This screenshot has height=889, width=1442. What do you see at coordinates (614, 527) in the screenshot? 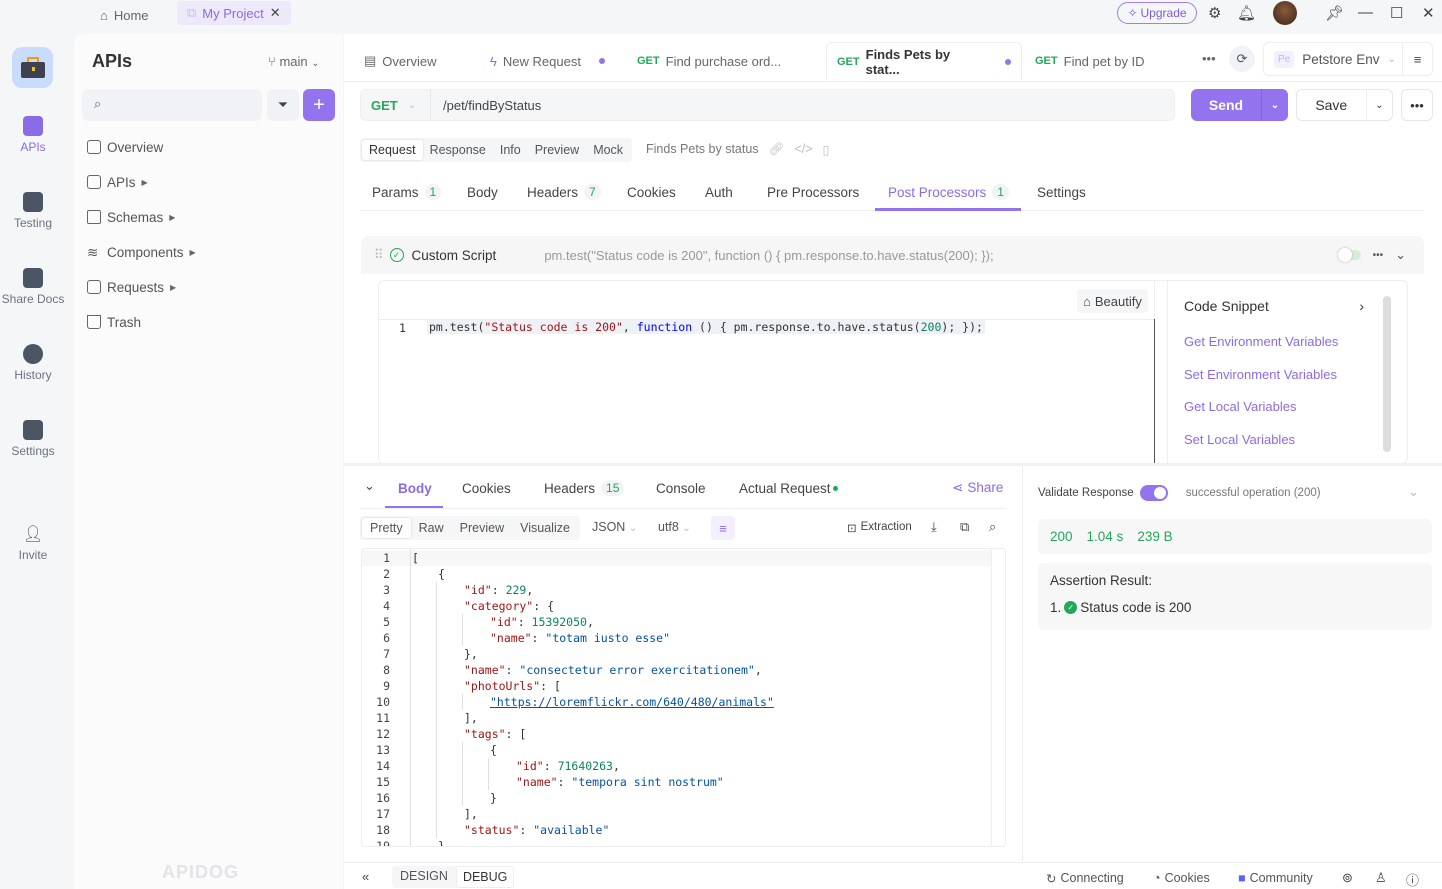
I see `content-type-select: JSON ⌄` at bounding box center [614, 527].